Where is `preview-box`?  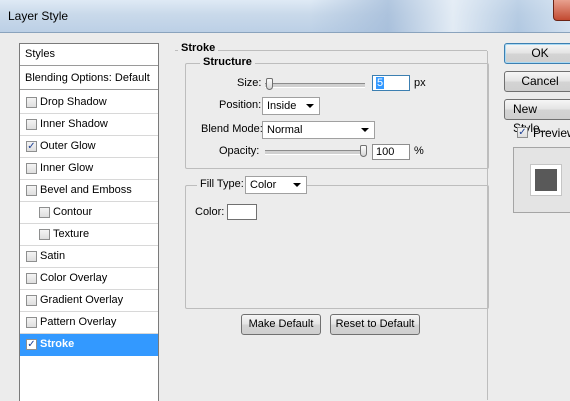
preview-box is located at coordinates (541, 180).